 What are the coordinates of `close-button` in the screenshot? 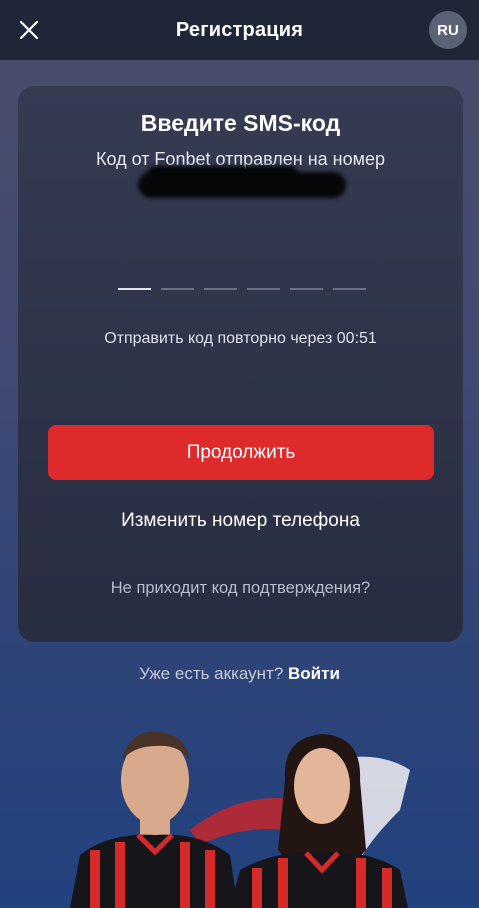 It's located at (29, 30).